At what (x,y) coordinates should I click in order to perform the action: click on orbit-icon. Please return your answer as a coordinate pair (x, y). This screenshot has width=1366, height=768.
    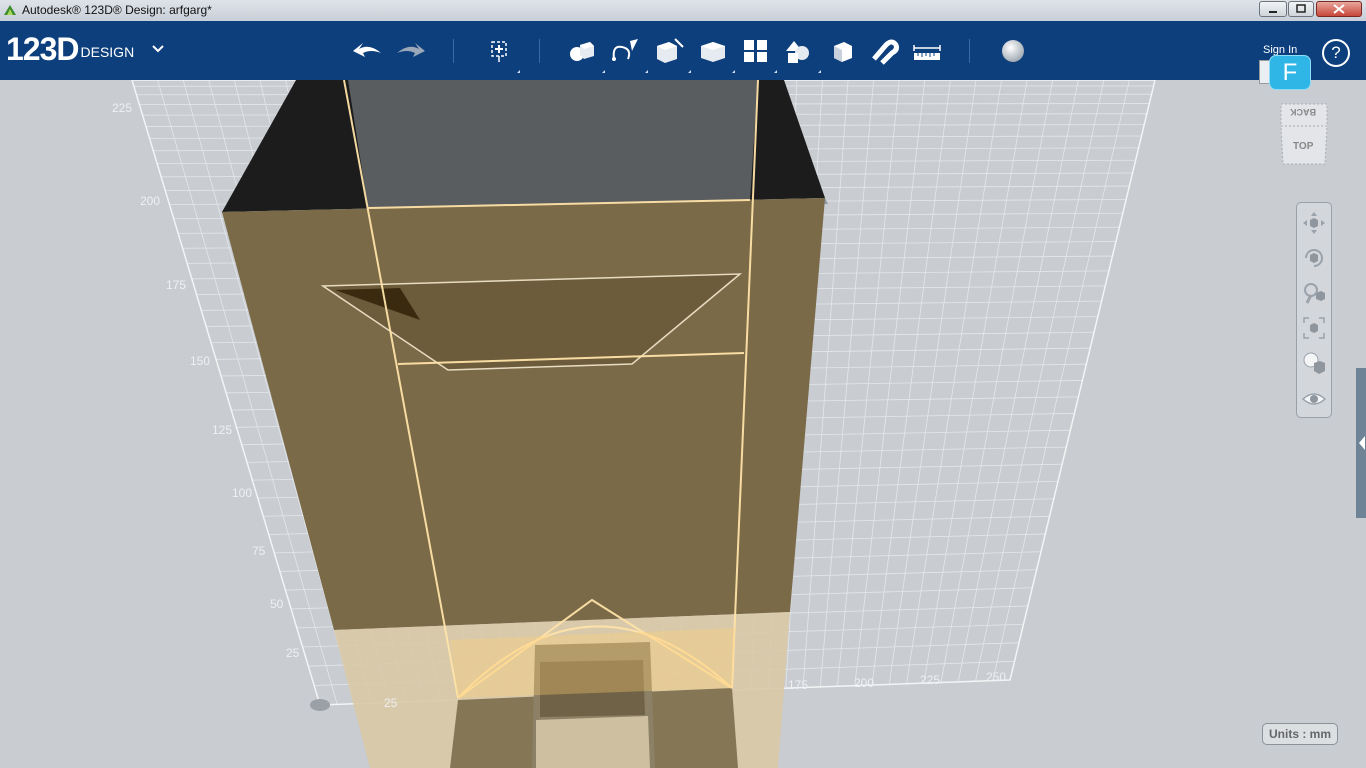
    Looking at the image, I should click on (1314, 258).